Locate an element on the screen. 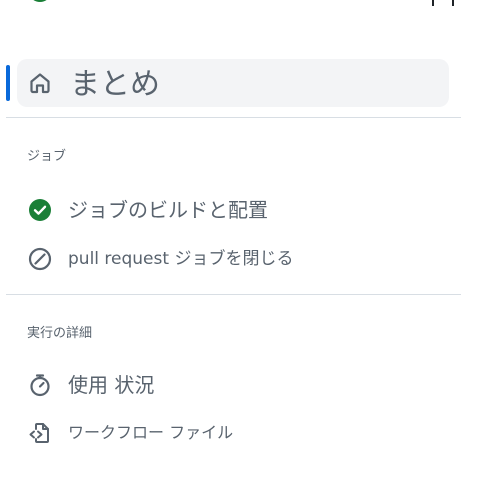 The image size is (504, 493). nav-item-usage-label: 使用 状況 is located at coordinates (111, 385).